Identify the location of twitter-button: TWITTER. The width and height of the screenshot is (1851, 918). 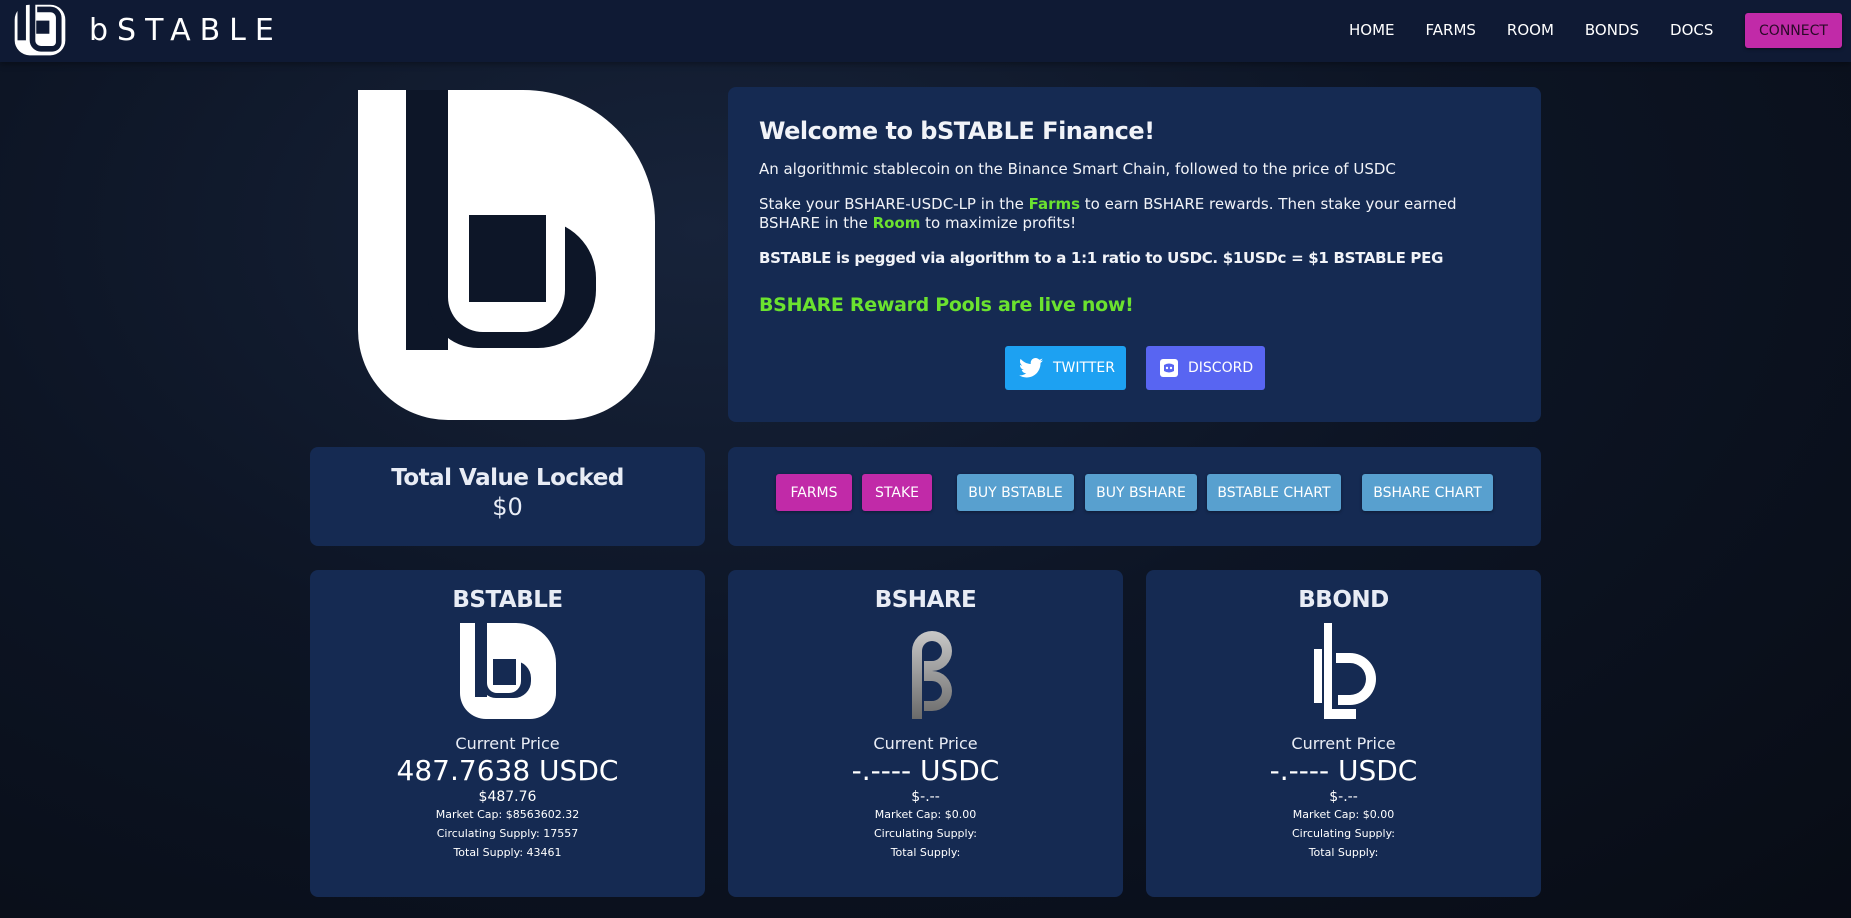
(1065, 368).